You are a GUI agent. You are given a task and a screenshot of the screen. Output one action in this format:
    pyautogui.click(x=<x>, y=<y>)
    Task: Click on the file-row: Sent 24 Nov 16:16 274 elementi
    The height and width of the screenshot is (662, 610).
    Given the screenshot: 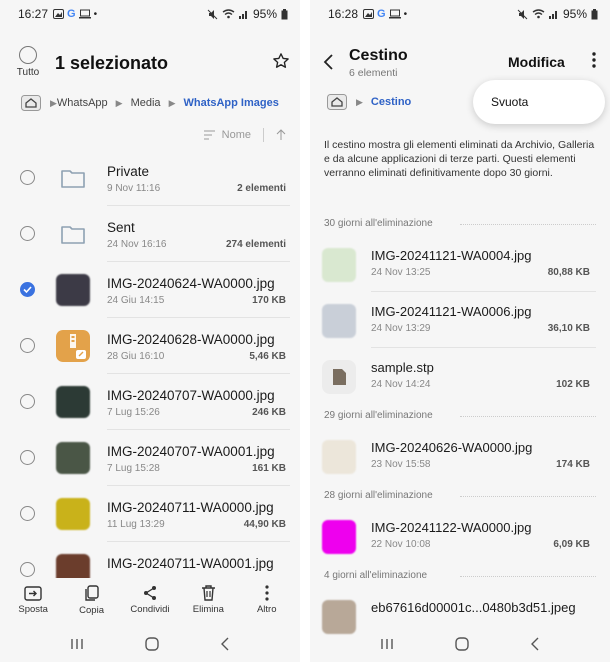 What is the action you would take?
    pyautogui.click(x=150, y=234)
    